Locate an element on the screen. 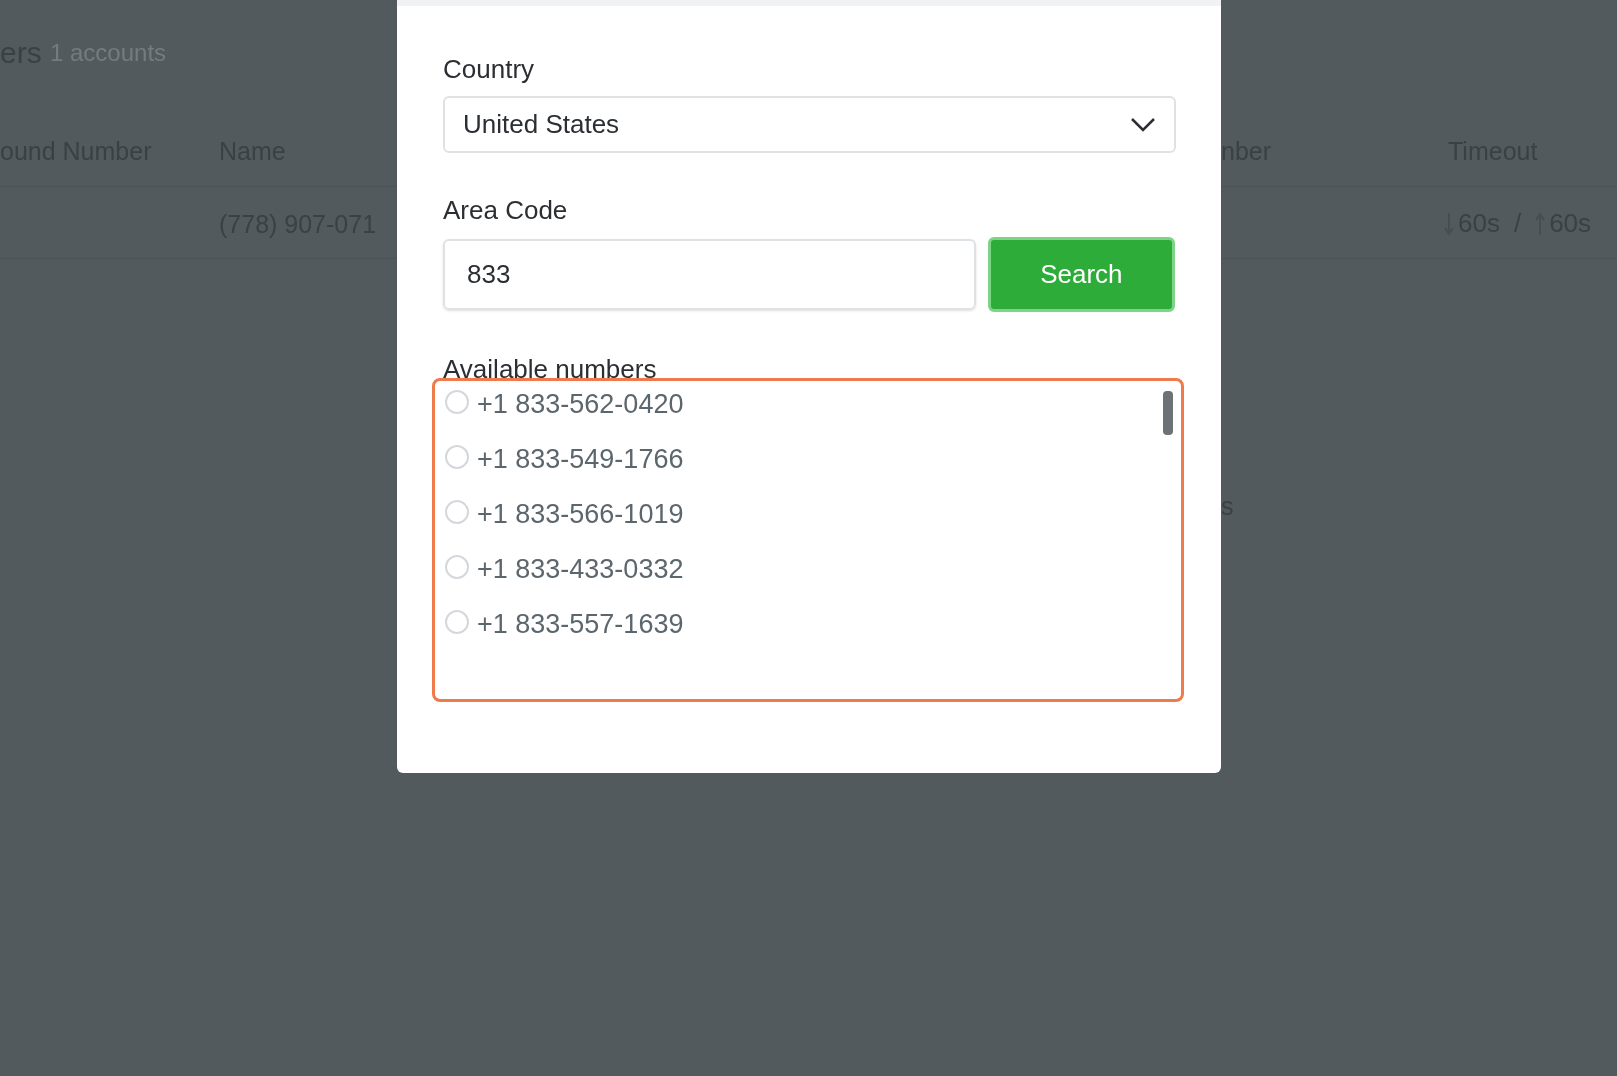  number-option: +1 833-433-0332 is located at coordinates (813, 579).